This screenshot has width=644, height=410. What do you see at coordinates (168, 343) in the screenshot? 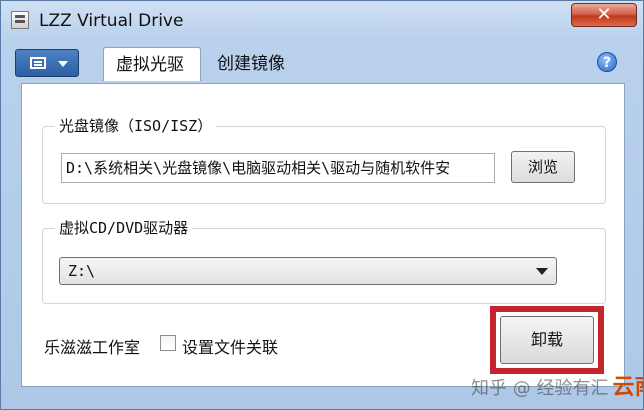
I see `file-association-checkbox` at bounding box center [168, 343].